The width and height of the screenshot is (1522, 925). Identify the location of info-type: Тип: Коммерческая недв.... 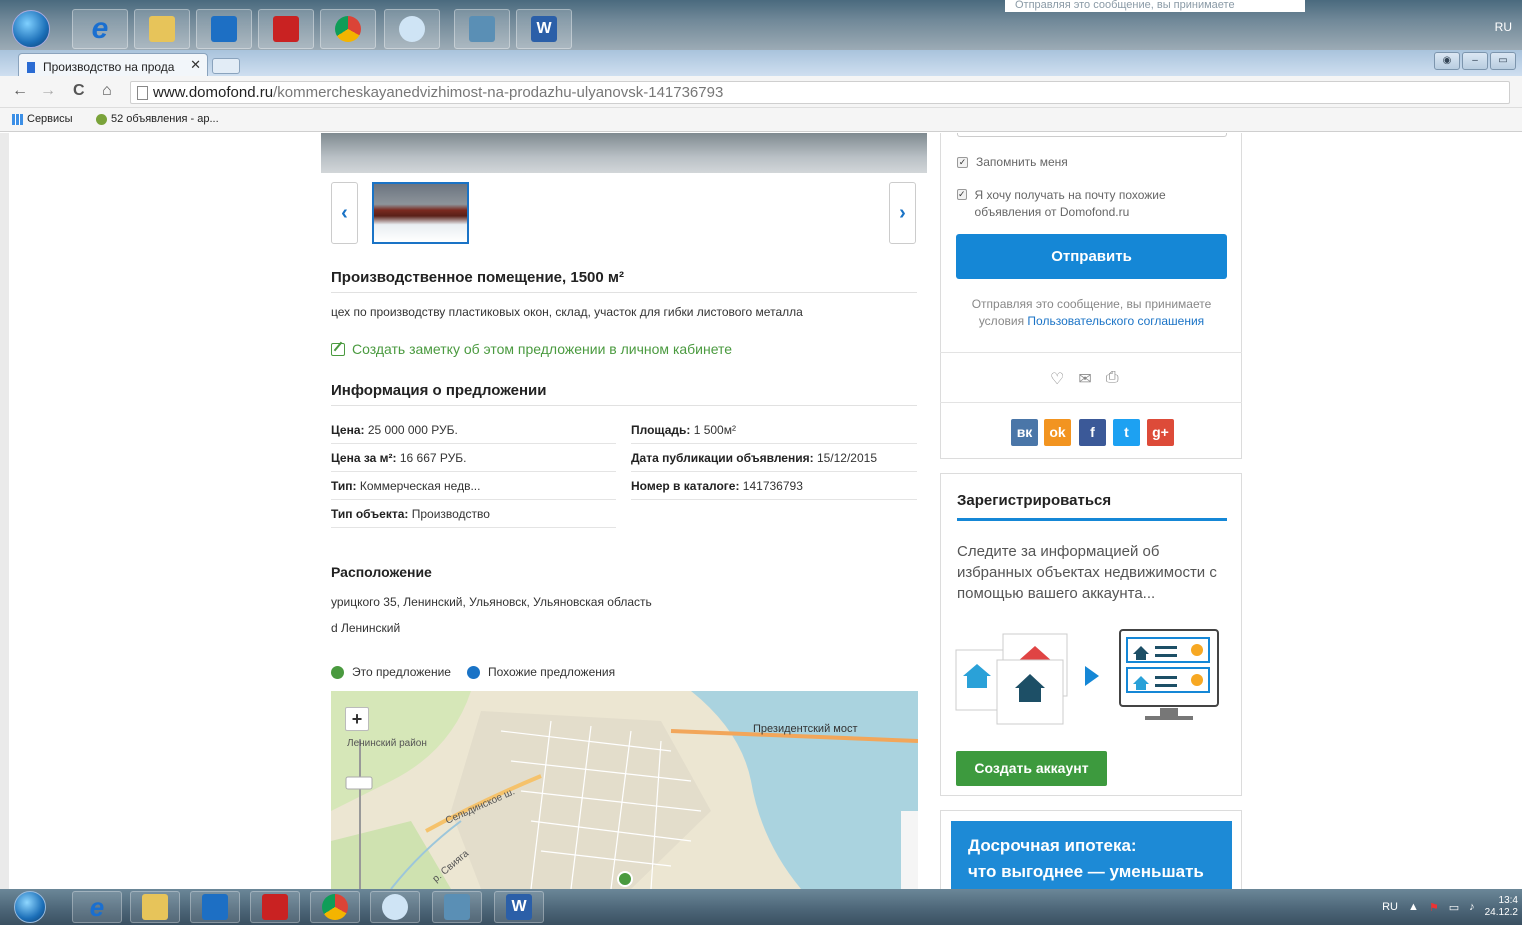
(473, 486).